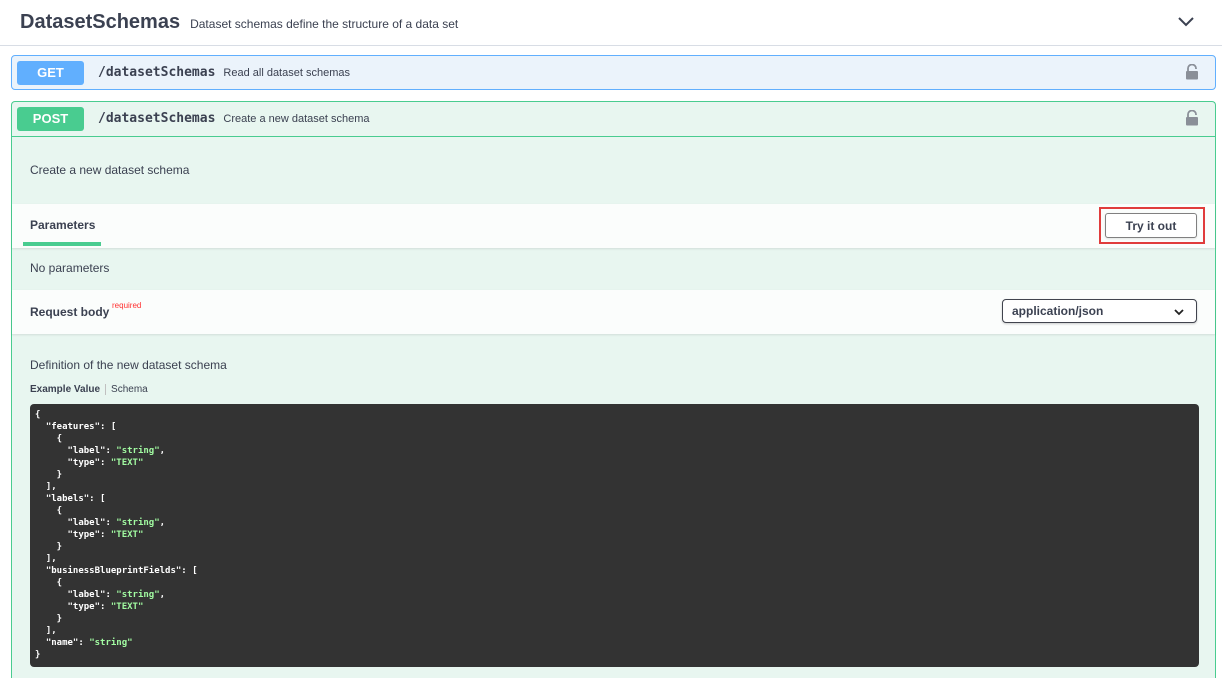  I want to click on parameters-header: Parameters Try it out, so click(613, 226).